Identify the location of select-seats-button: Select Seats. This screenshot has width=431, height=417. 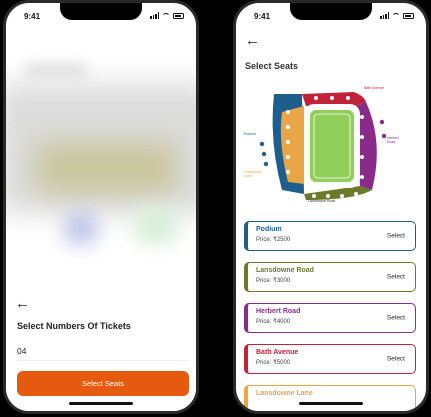
(103, 383).